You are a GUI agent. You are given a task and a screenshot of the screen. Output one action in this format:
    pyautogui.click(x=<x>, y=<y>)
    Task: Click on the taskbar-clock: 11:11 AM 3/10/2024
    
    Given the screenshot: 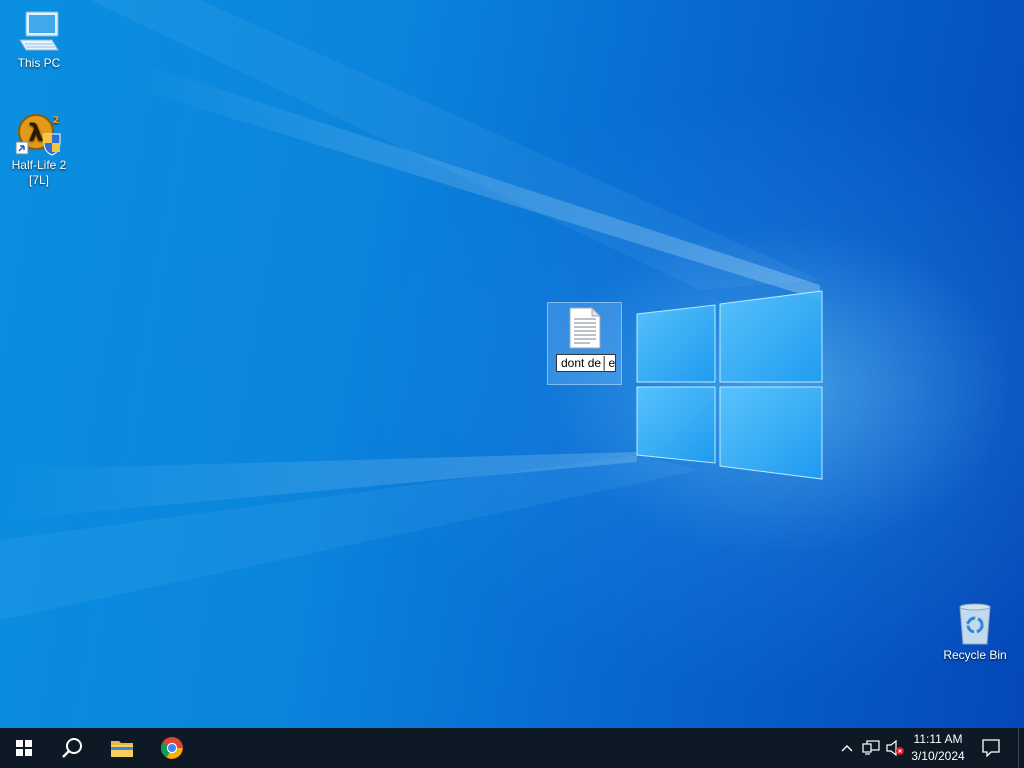 What is the action you would take?
    pyautogui.click(x=938, y=748)
    